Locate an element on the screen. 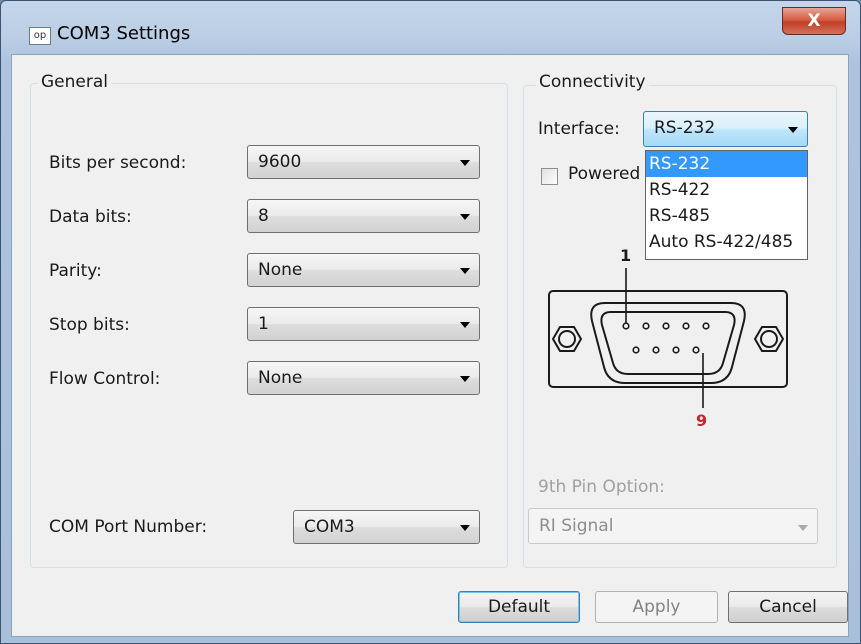  parity-label: Parity: is located at coordinates (75, 271).